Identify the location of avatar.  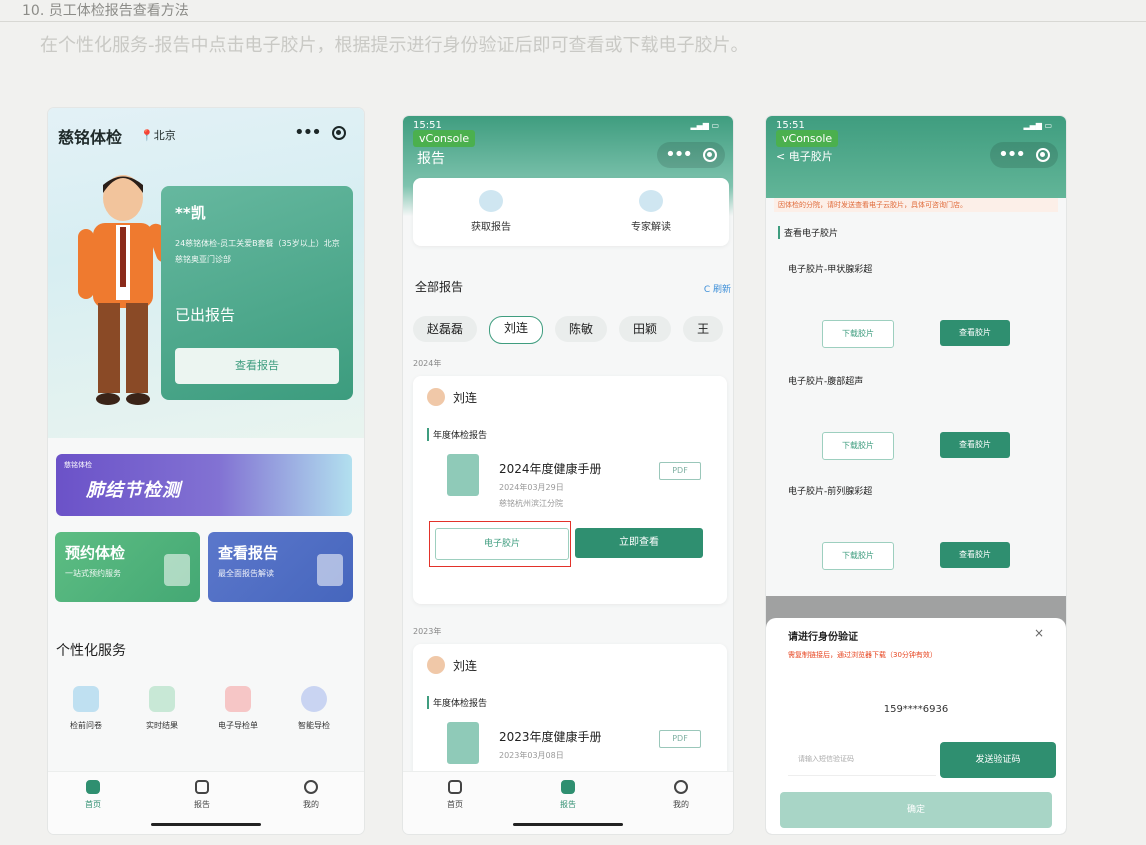
(436, 397).